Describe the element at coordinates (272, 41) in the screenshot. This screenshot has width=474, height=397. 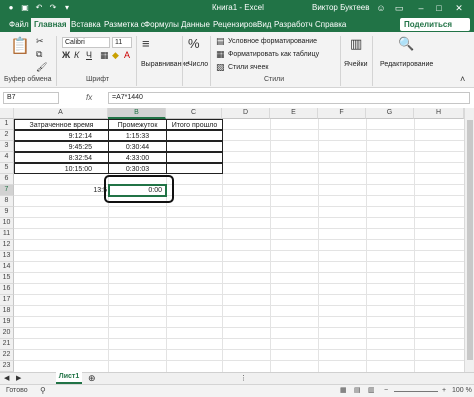
I see `conditional-format-button: Условное форматирование` at that location.